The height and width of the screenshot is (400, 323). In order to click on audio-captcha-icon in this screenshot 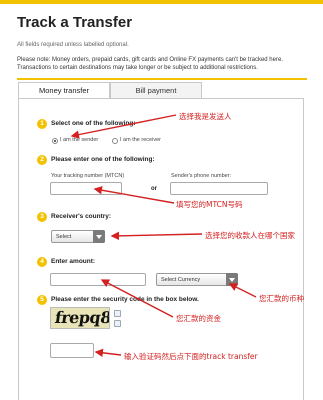, I will do `click(117, 323)`.